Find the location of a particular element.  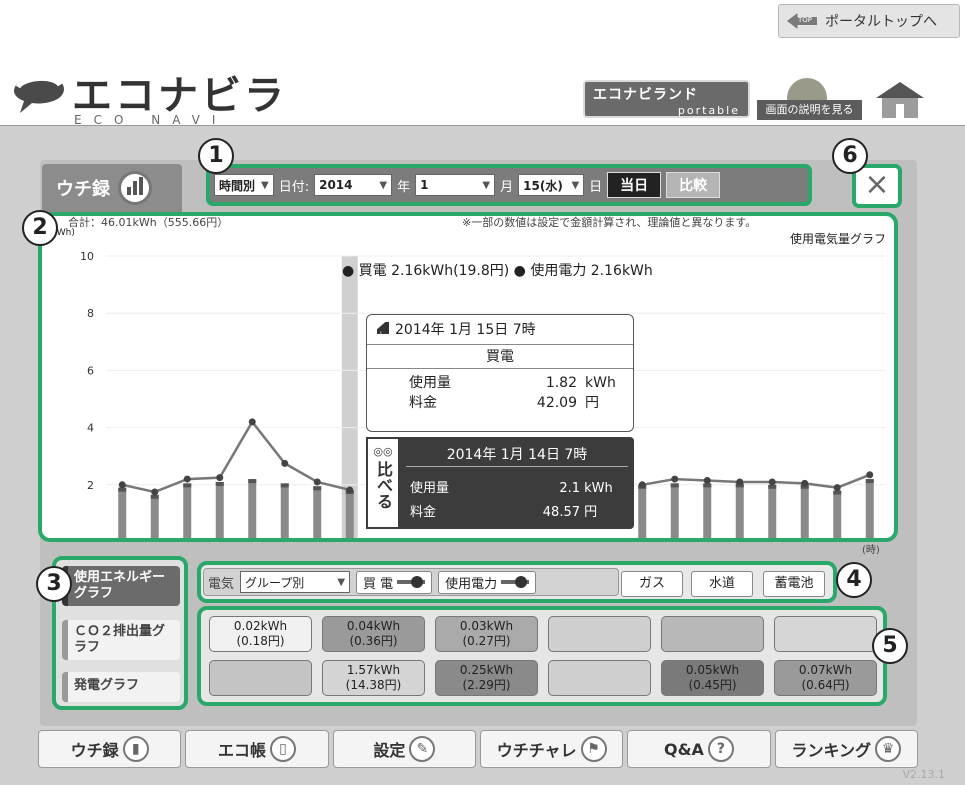

month-unit: 月 is located at coordinates (507, 187).